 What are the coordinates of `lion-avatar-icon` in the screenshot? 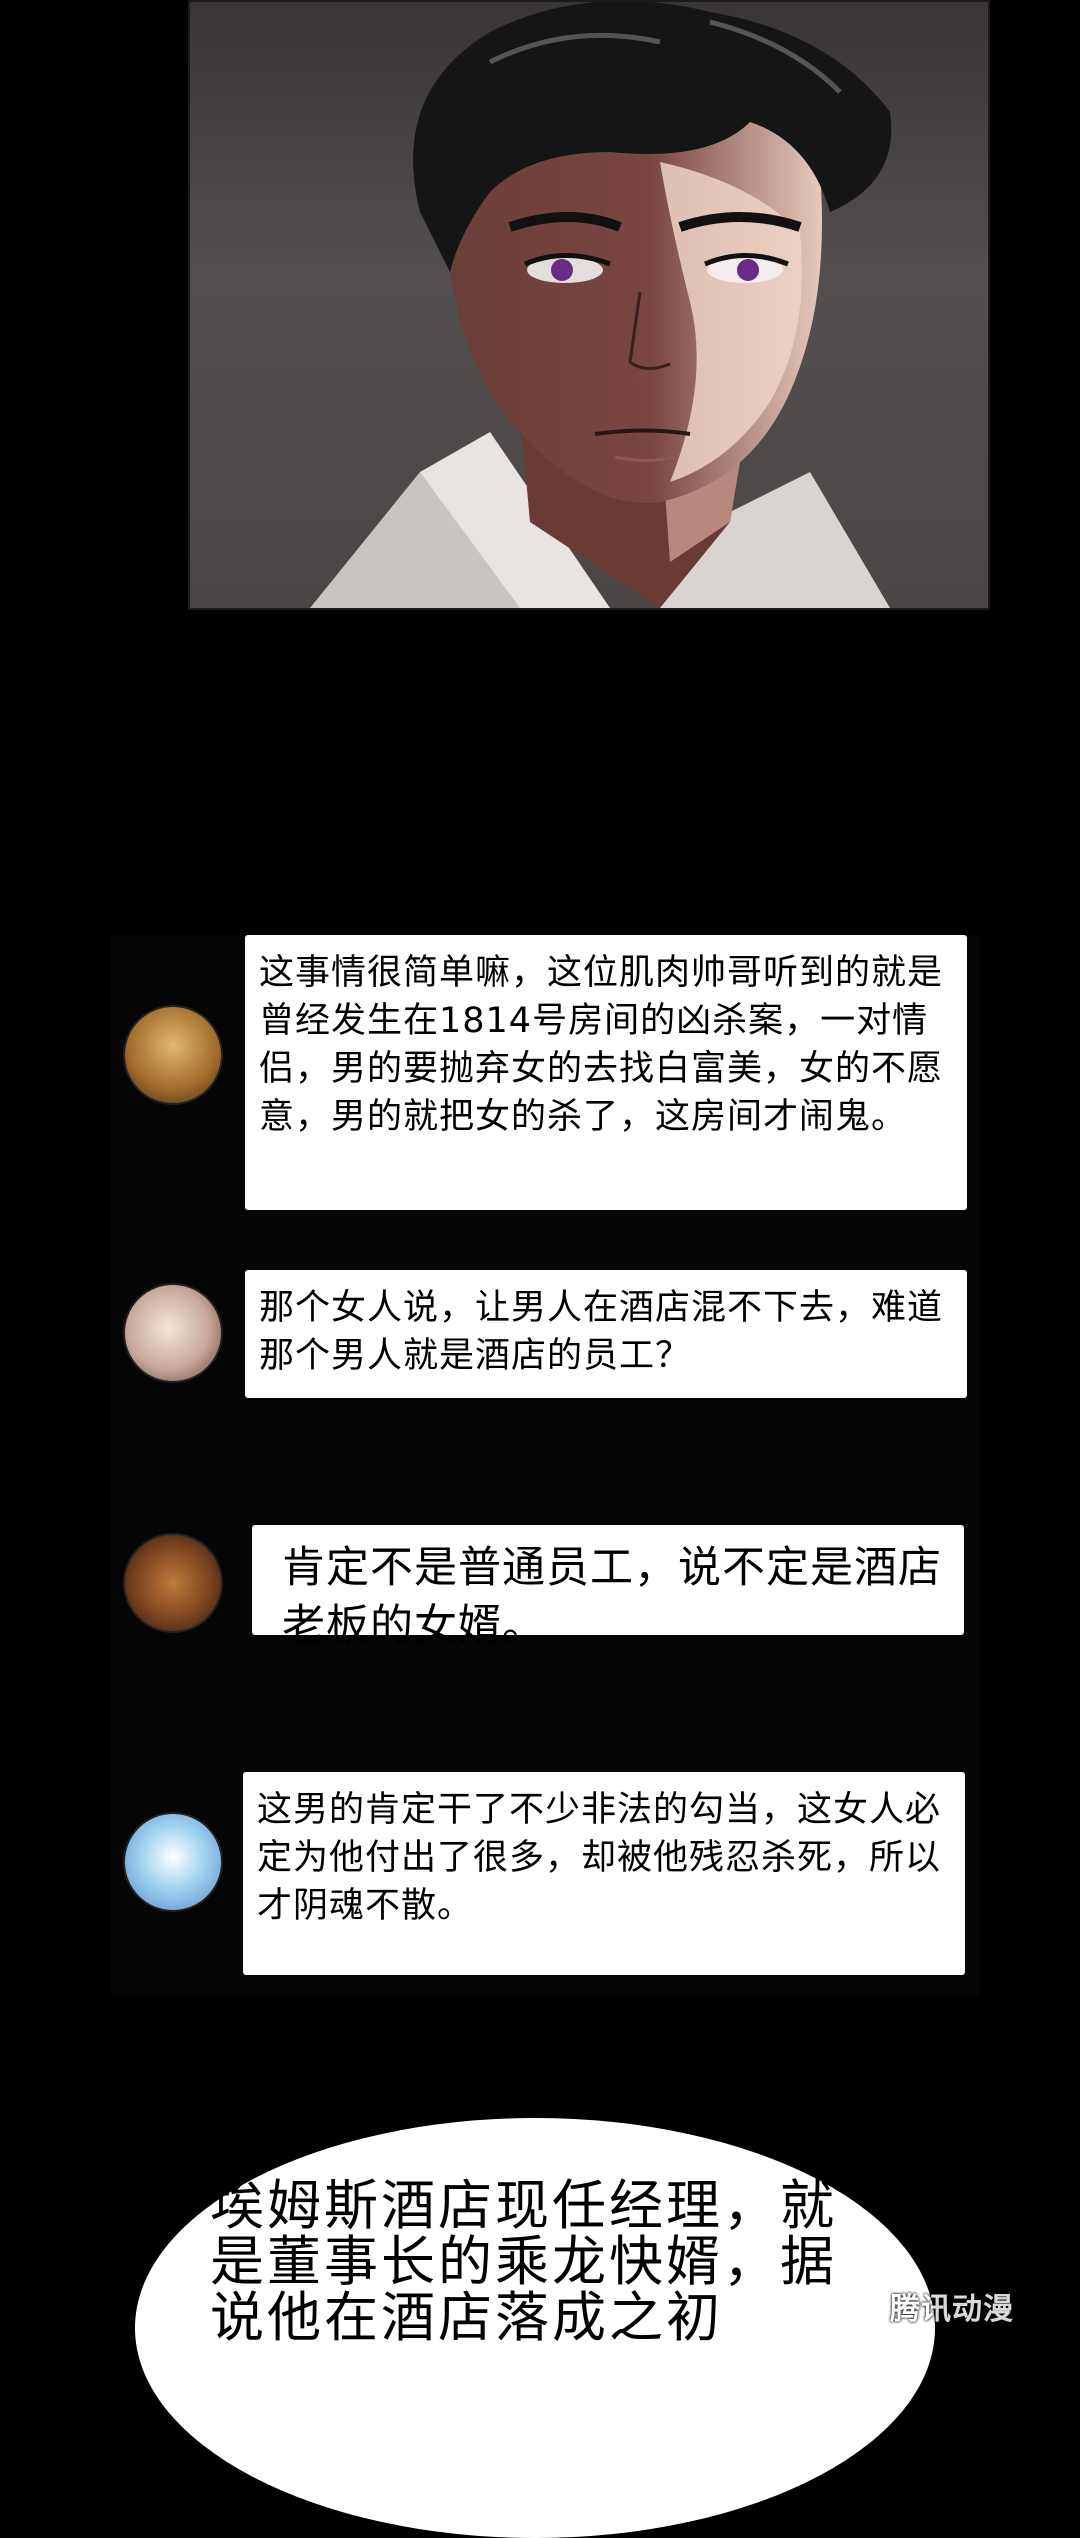 It's located at (173, 1583).